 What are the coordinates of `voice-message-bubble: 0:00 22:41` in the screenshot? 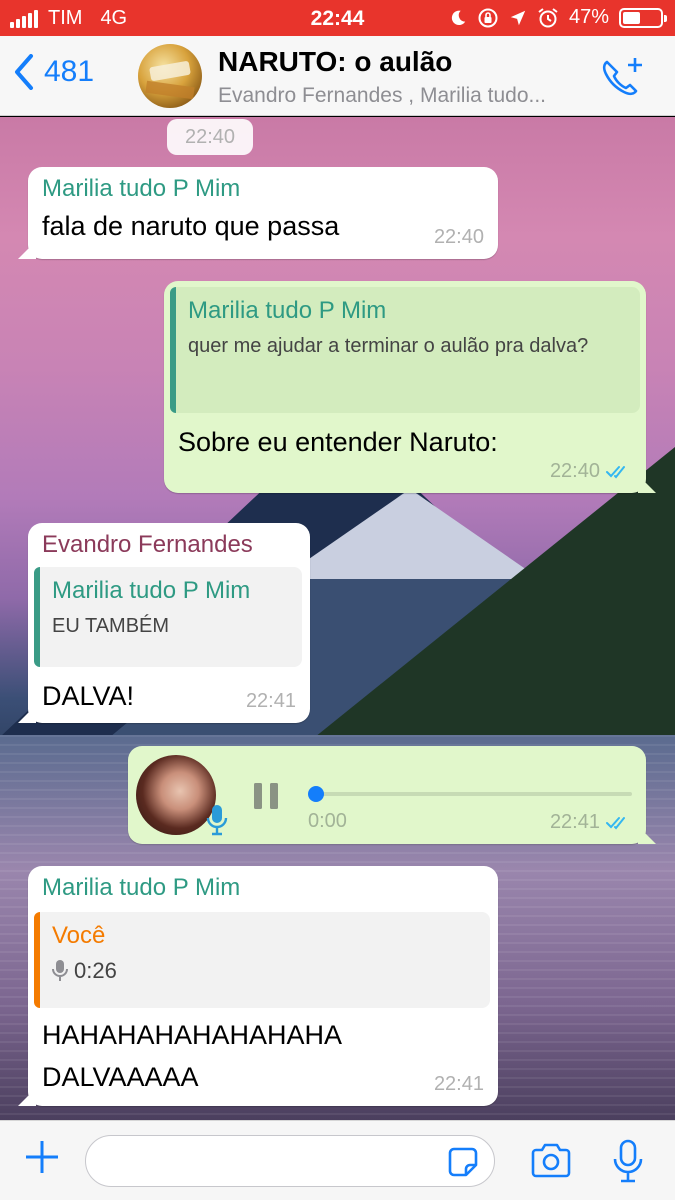 It's located at (392, 795).